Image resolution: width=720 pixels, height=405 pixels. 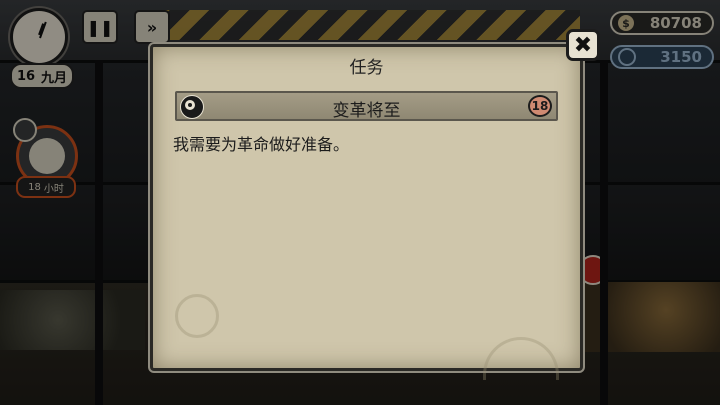 I want to click on quest-item: 变革将至 18, so click(x=366, y=106).